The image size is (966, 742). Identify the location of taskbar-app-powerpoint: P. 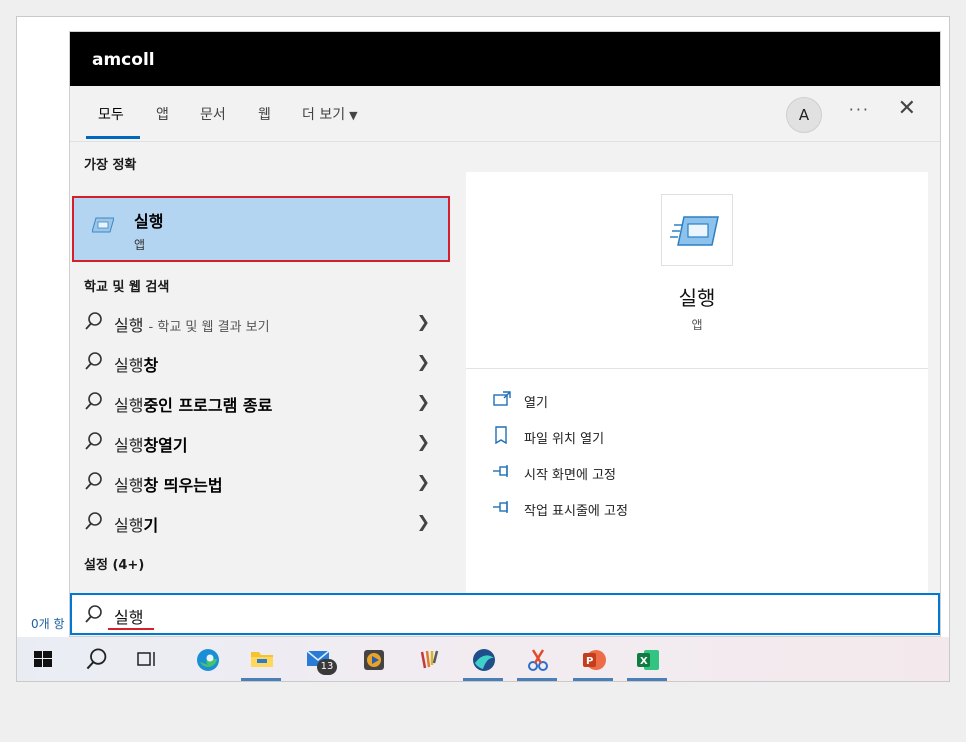
(593, 659).